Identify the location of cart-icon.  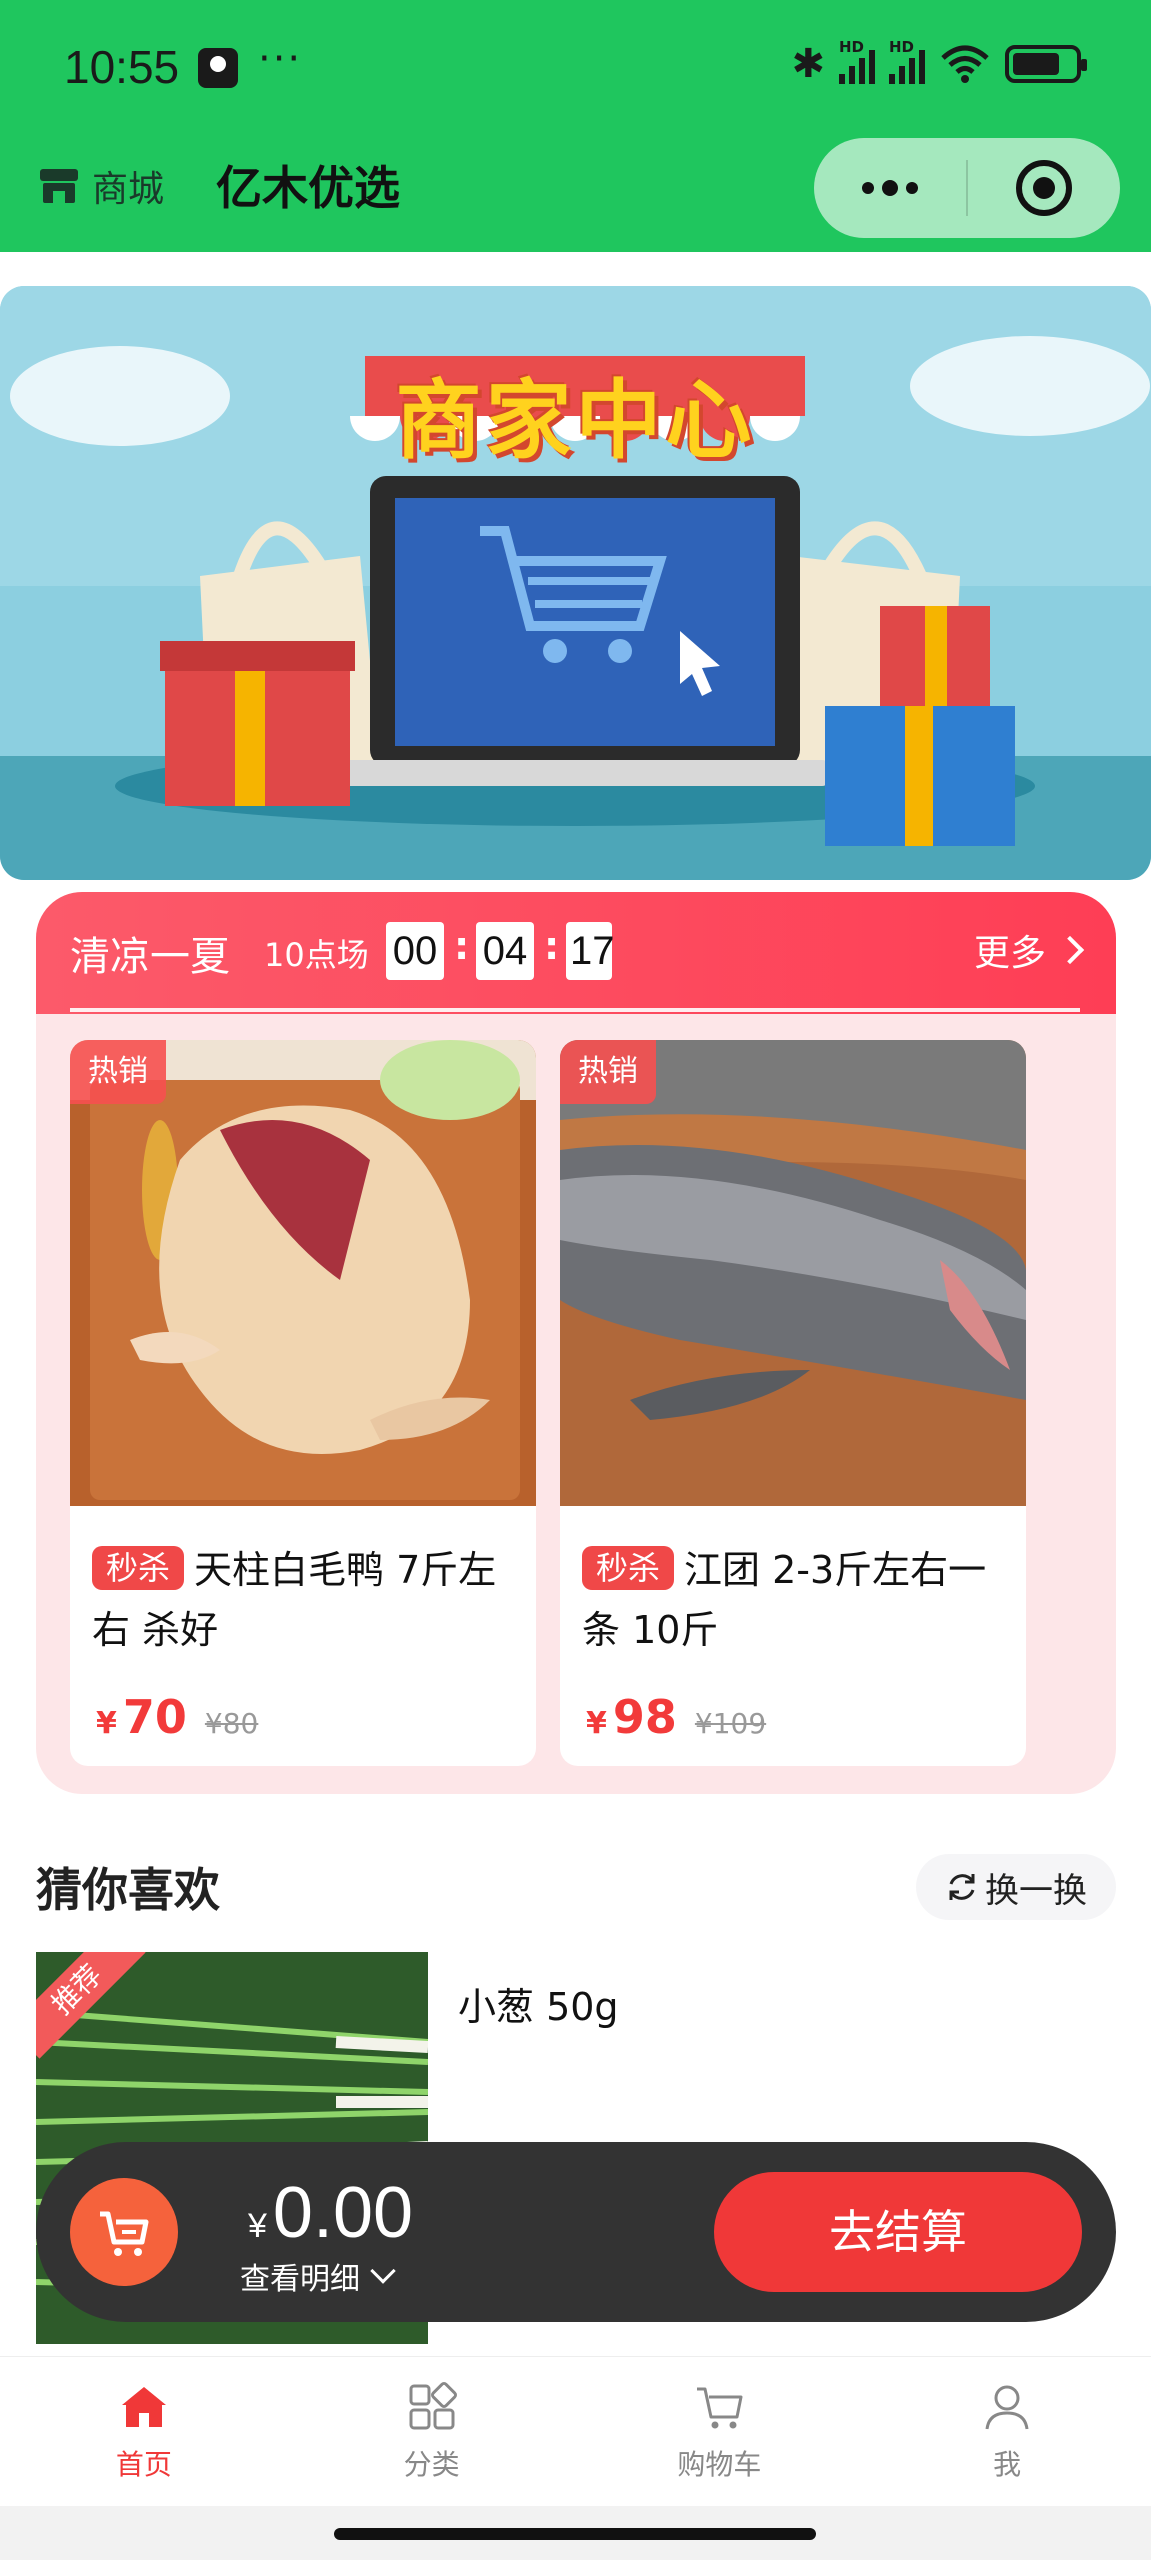
(720, 2408).